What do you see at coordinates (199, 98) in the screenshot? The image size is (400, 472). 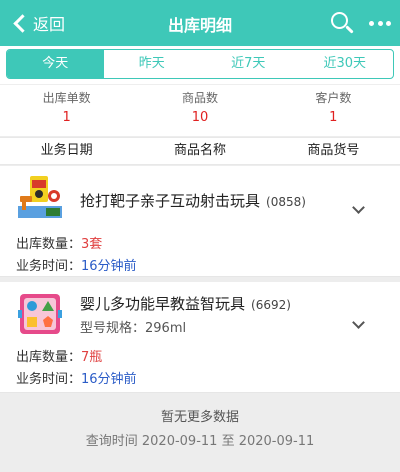 I see `stat-label: 商品数` at bounding box center [199, 98].